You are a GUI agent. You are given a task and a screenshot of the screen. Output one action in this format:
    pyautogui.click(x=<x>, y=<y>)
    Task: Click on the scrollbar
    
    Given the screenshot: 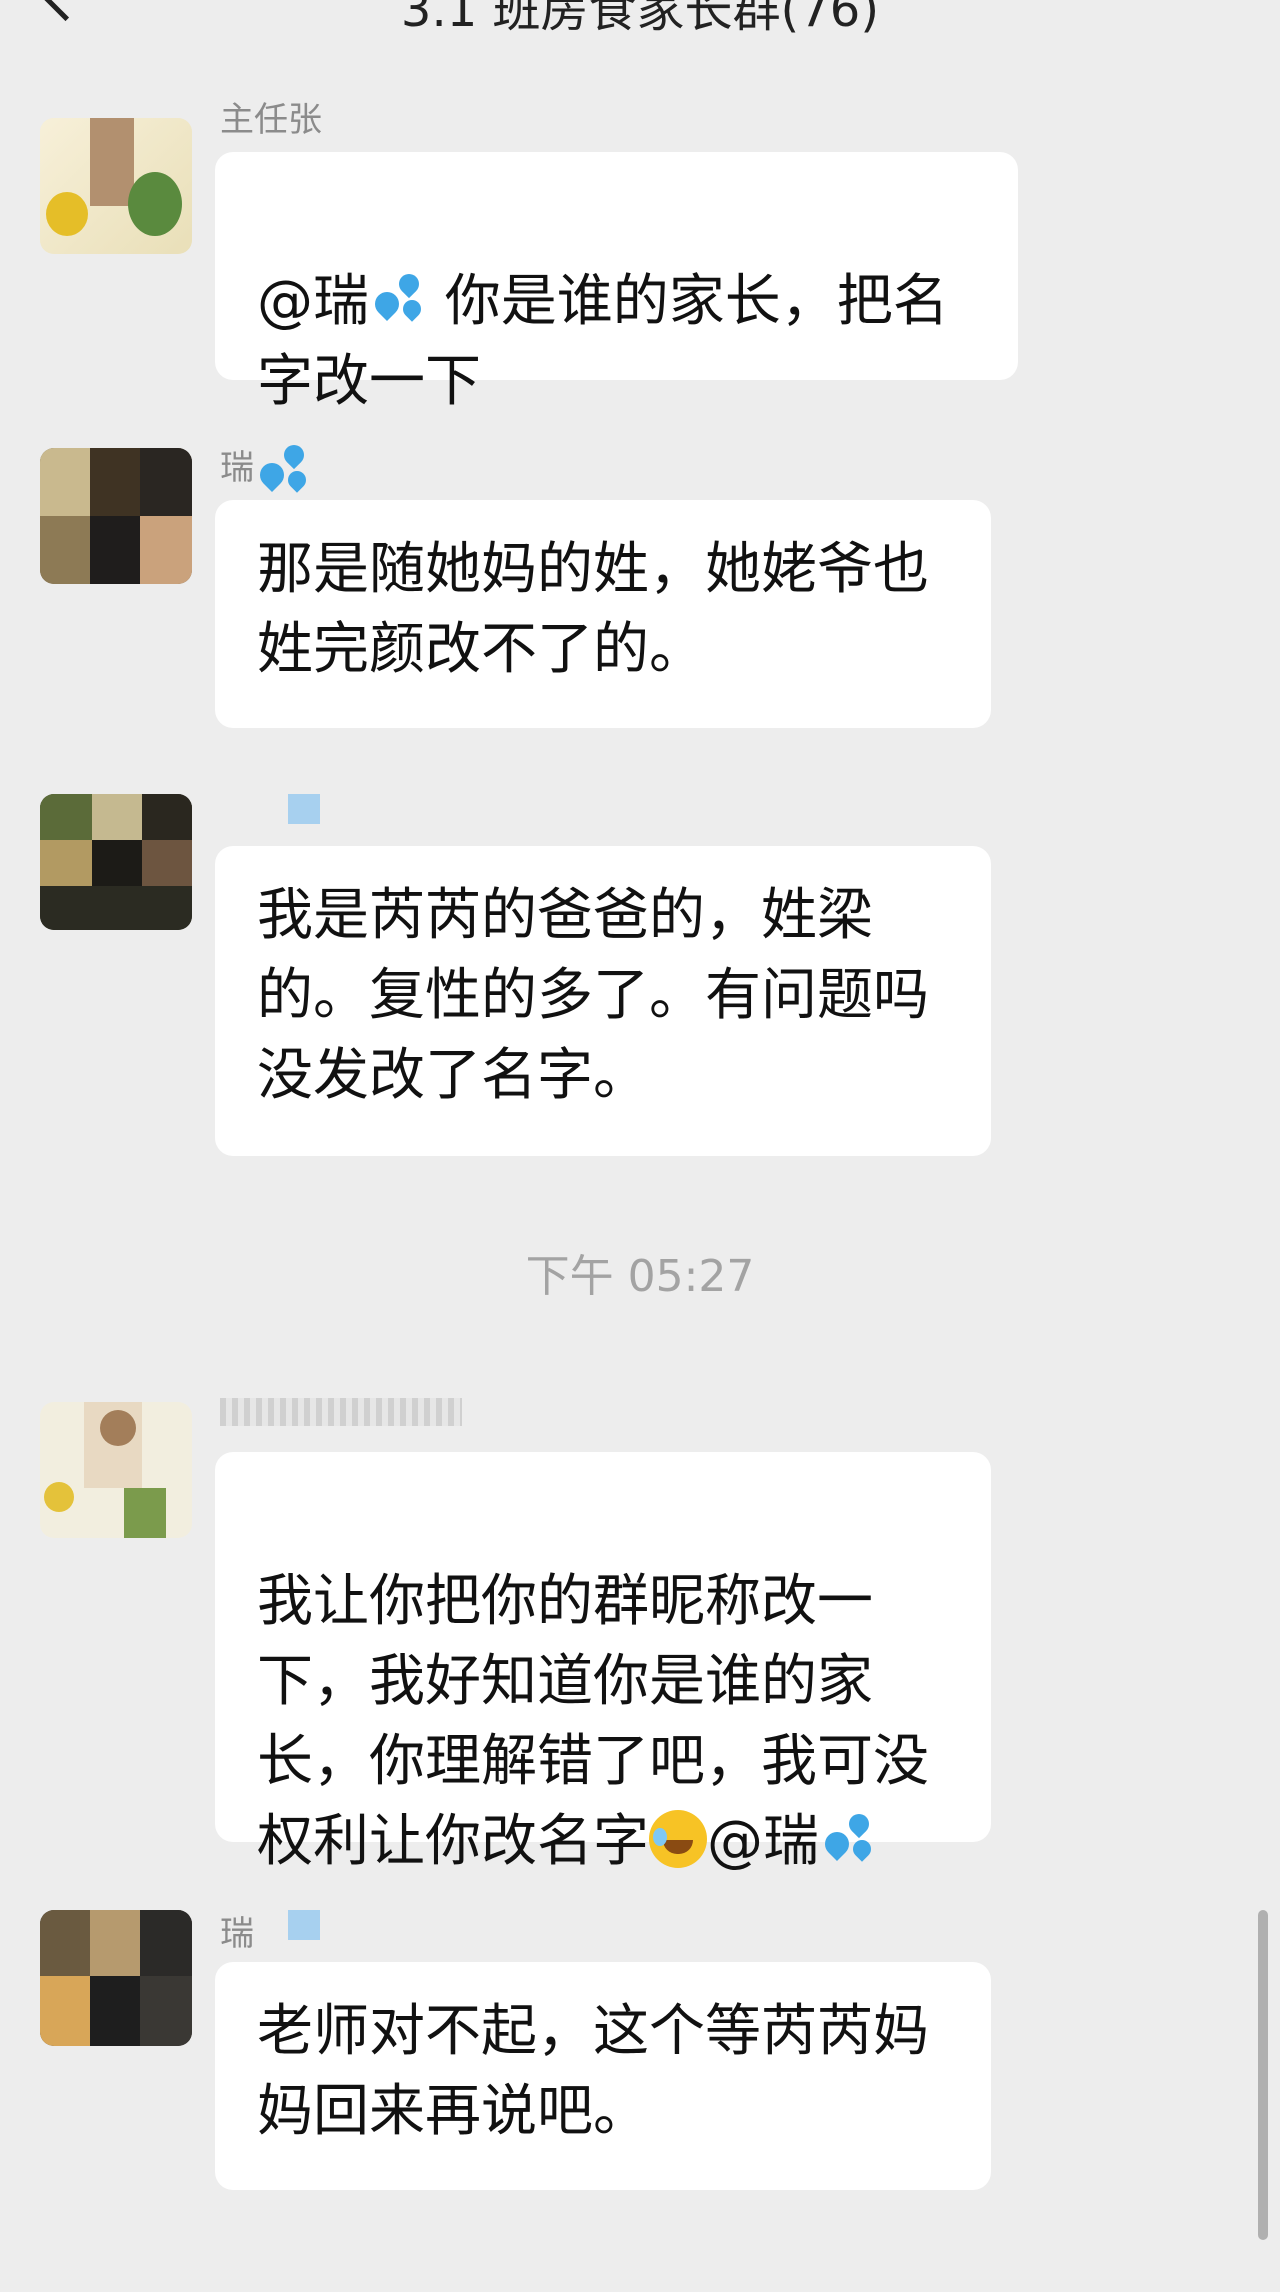 What is the action you would take?
    pyautogui.click(x=1263, y=2075)
    